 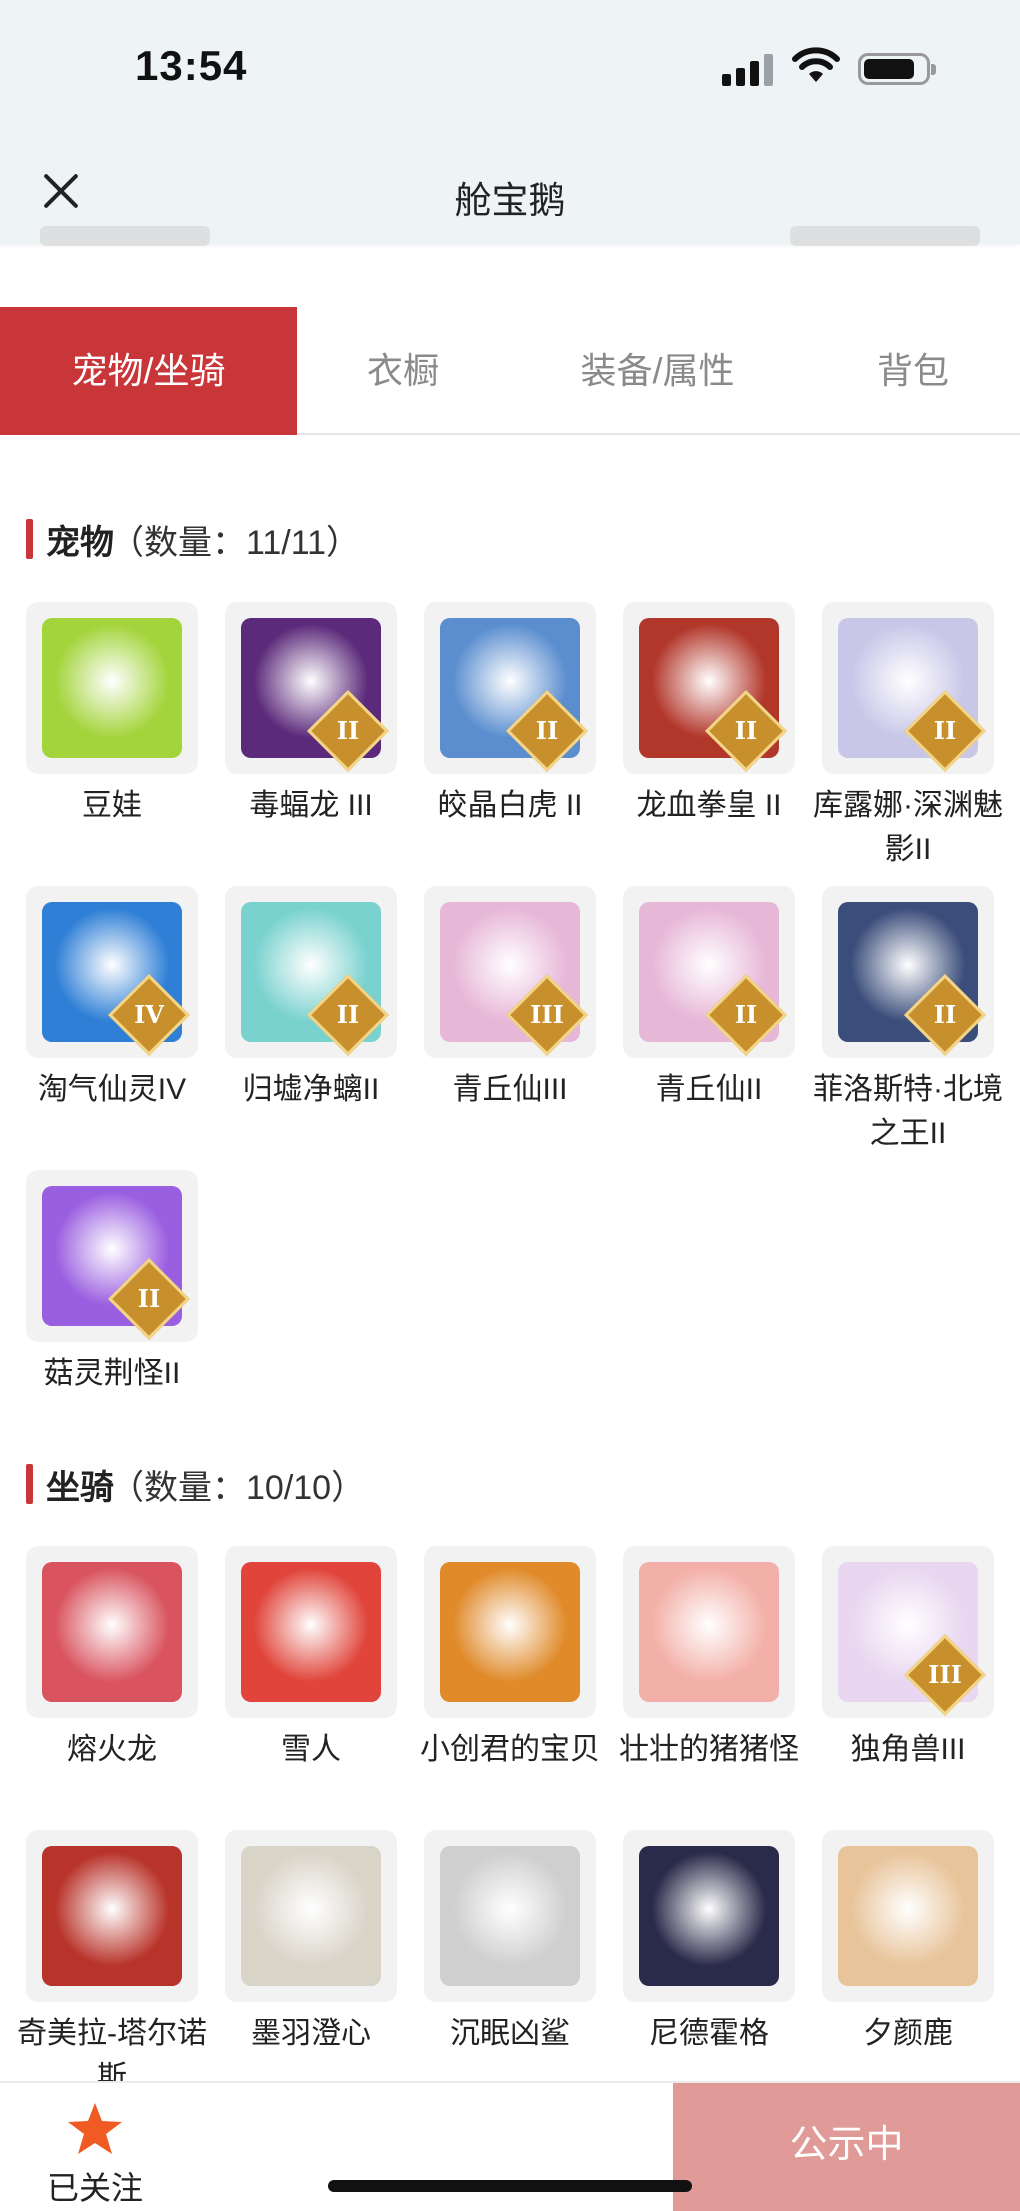 I want to click on item-name: 库露娜·深渊魅影II, so click(x=908, y=827).